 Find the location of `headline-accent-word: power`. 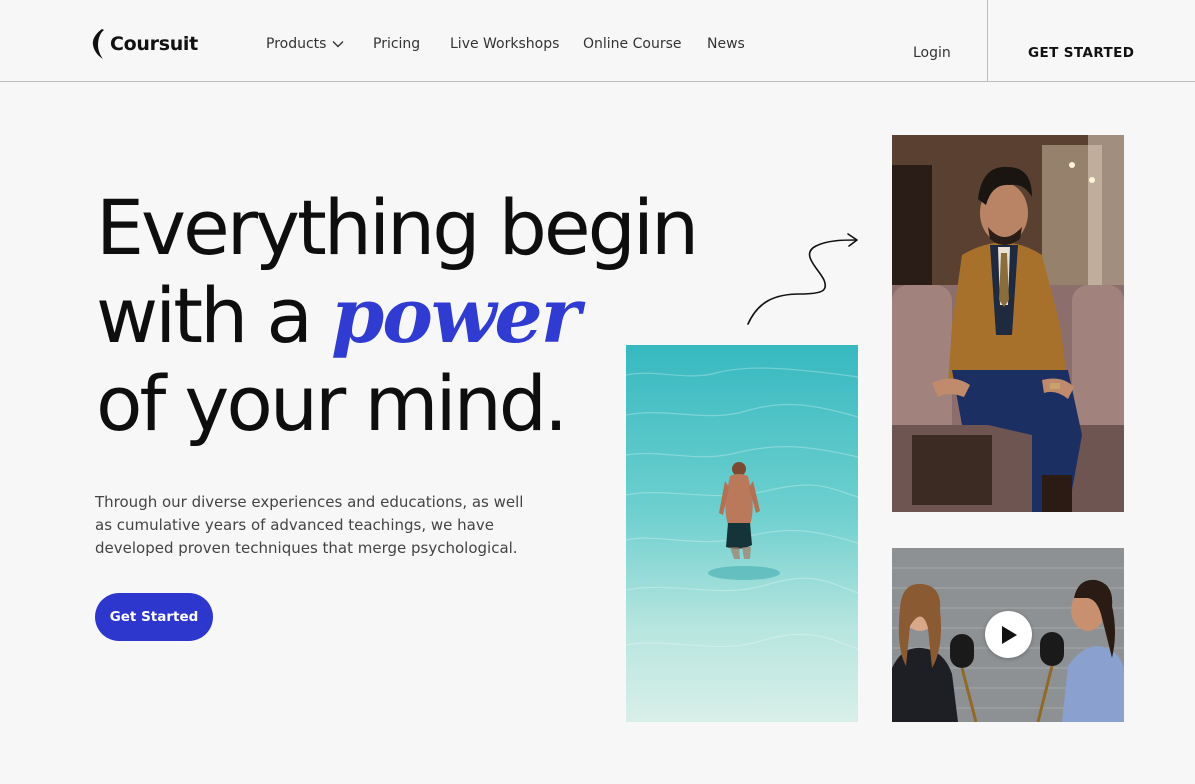

headline-accent-word: power is located at coordinates (456, 315).